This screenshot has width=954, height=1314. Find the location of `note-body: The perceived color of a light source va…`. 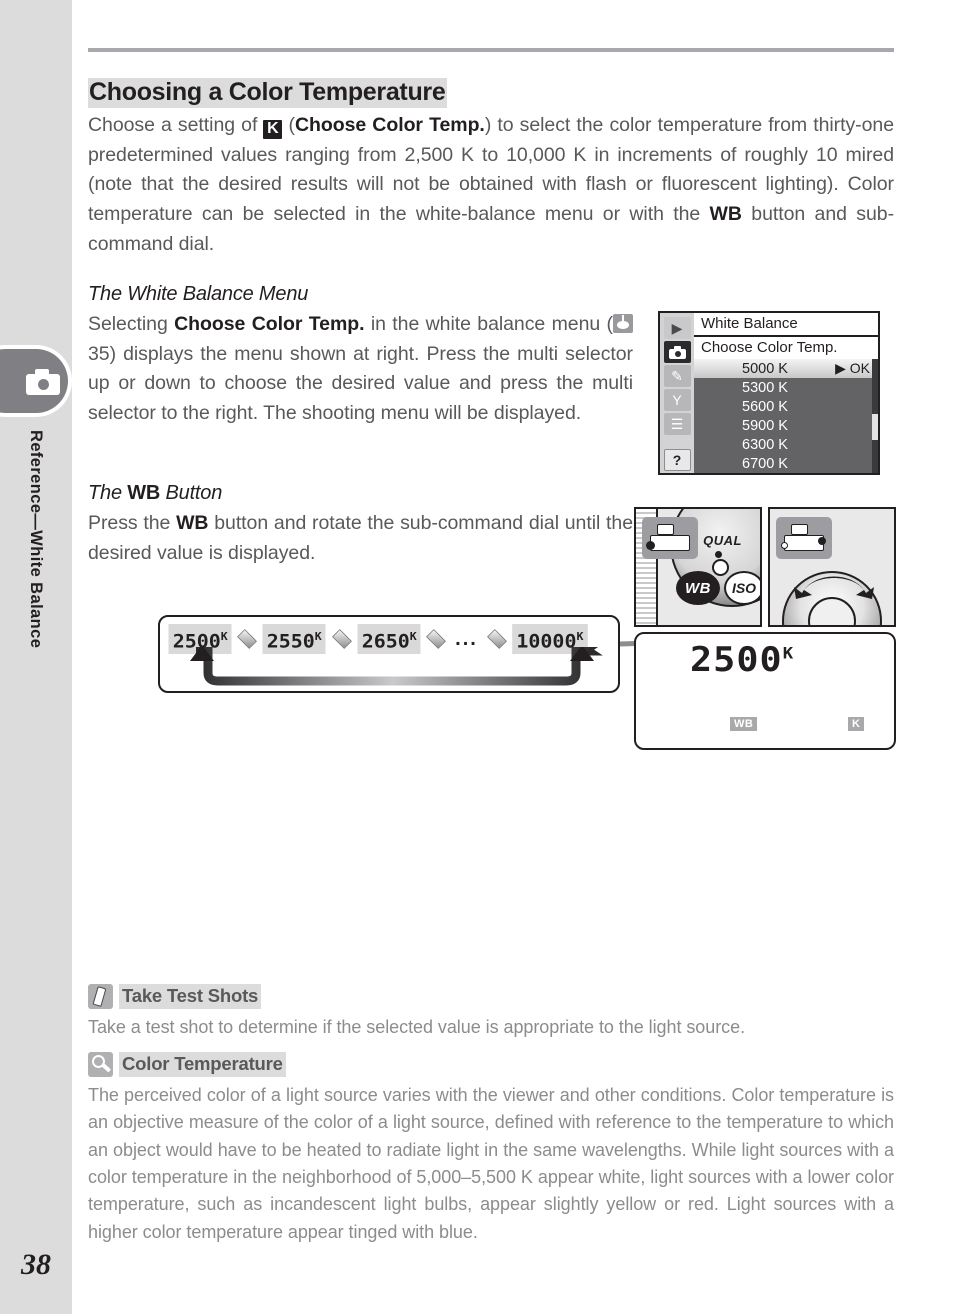

note-body: The perceived color of a light source va… is located at coordinates (491, 1163).